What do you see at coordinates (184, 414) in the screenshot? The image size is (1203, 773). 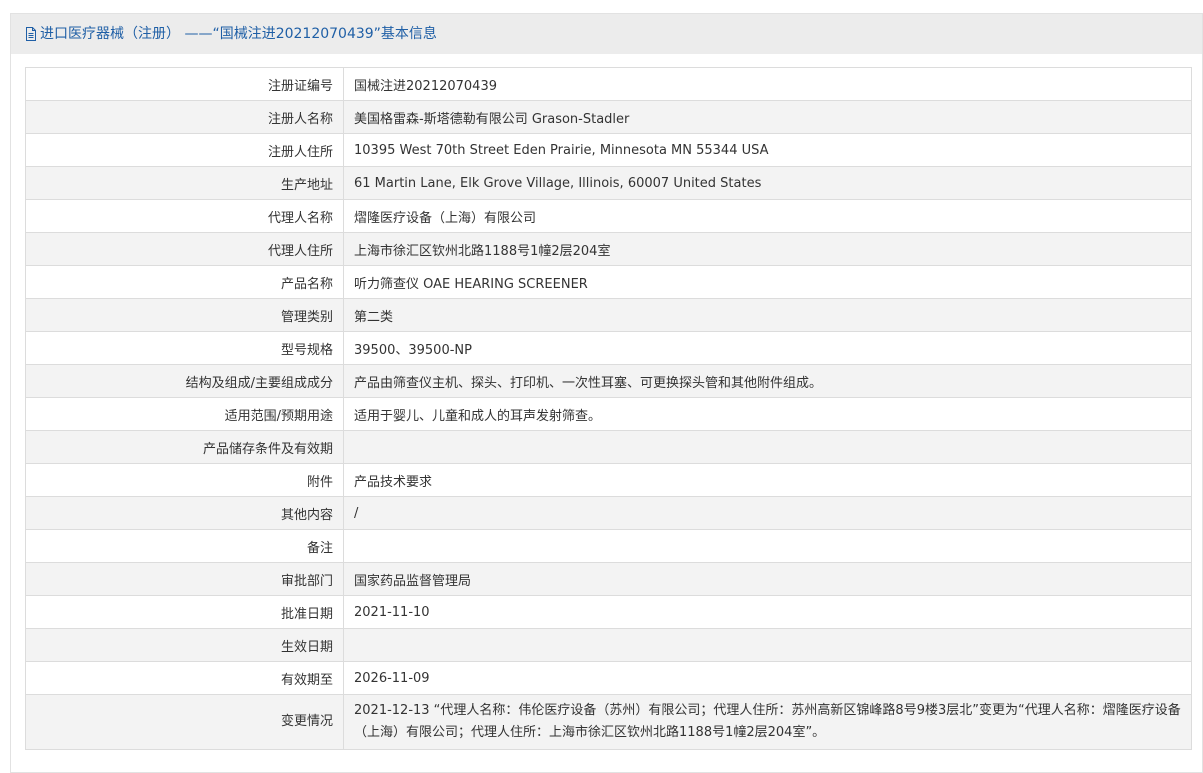 I see `row-label: 适用范围/预期用途` at bounding box center [184, 414].